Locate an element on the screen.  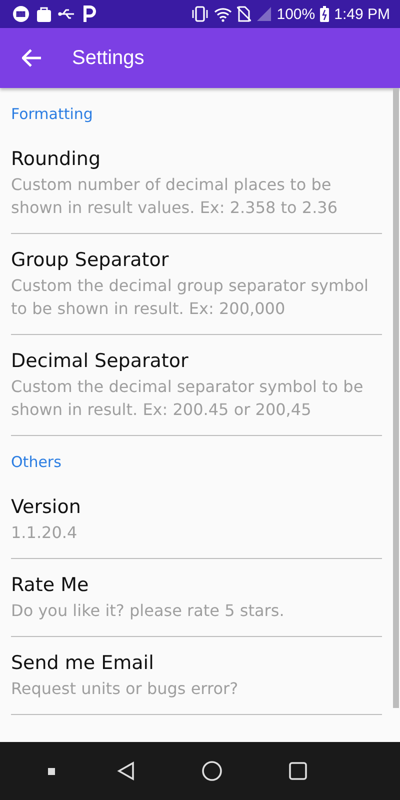
battery-icon is located at coordinates (325, 14).